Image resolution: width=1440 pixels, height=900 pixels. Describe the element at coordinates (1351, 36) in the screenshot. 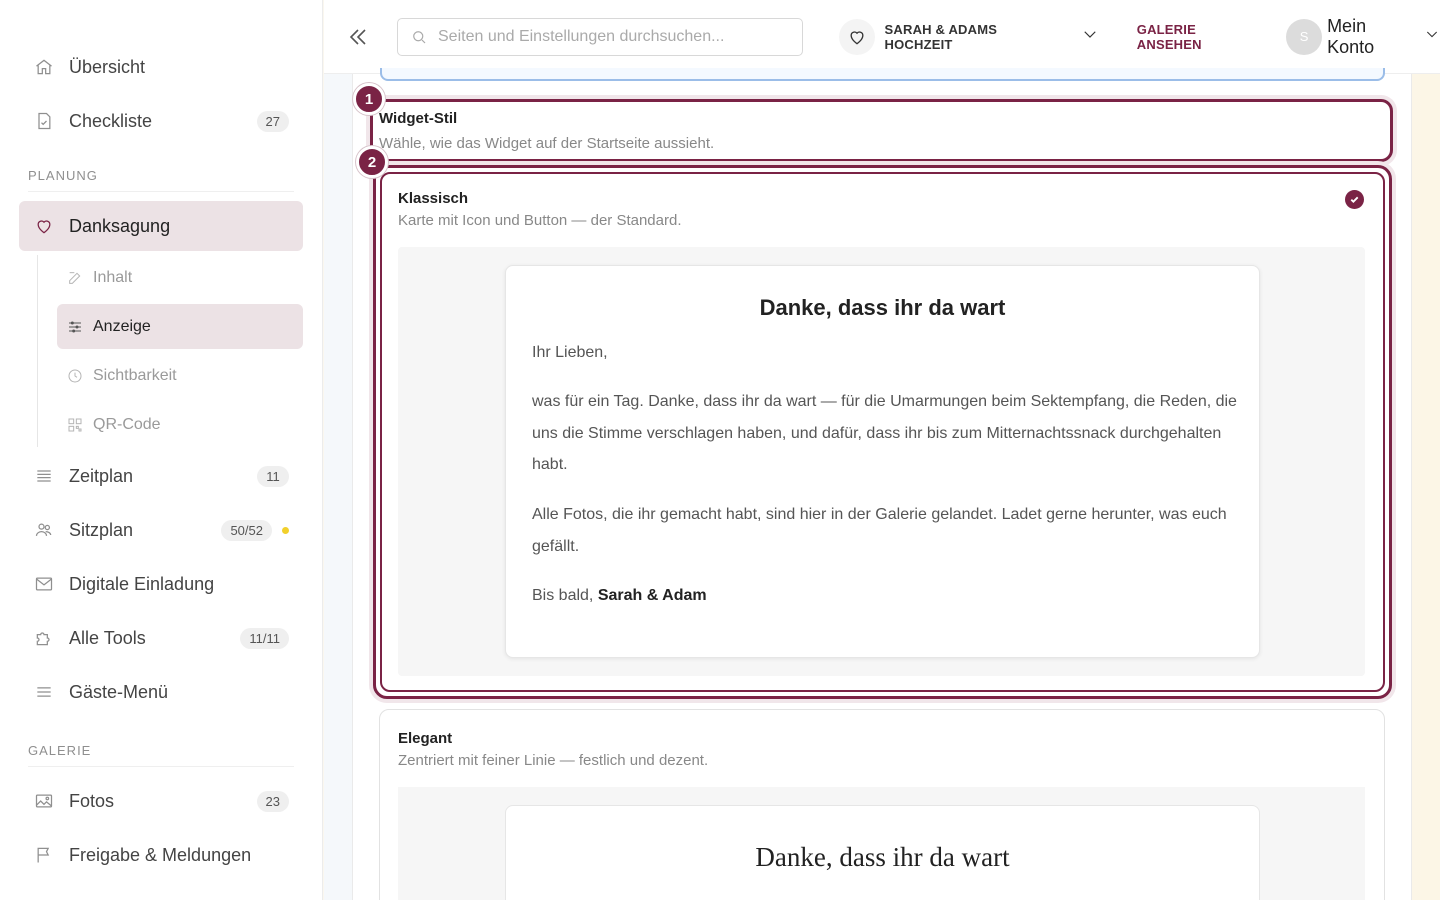

I see `account-label: Mein Konto` at that location.